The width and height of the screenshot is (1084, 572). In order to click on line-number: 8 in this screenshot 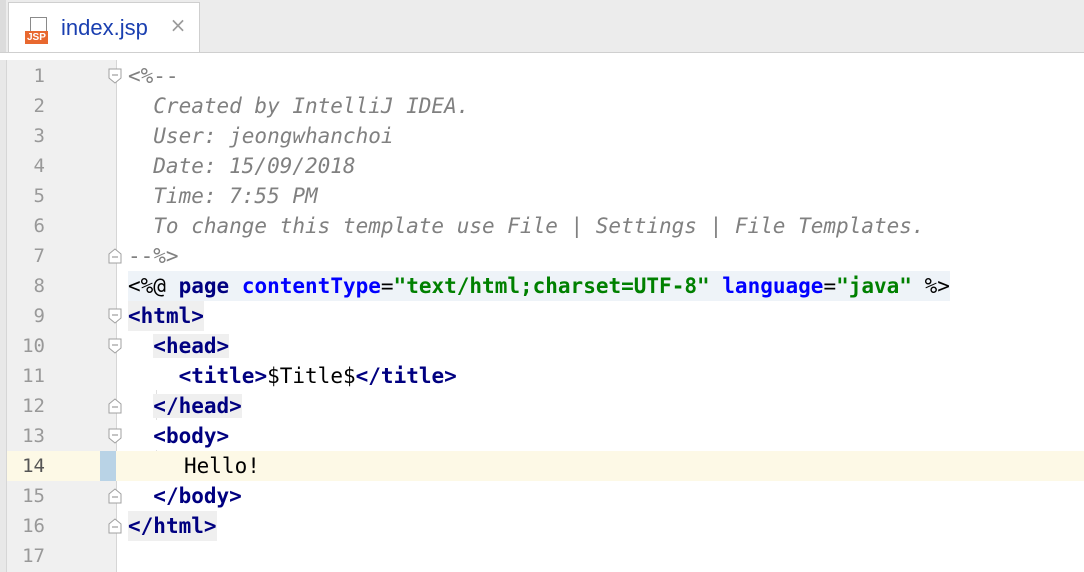, I will do `click(39, 286)`.